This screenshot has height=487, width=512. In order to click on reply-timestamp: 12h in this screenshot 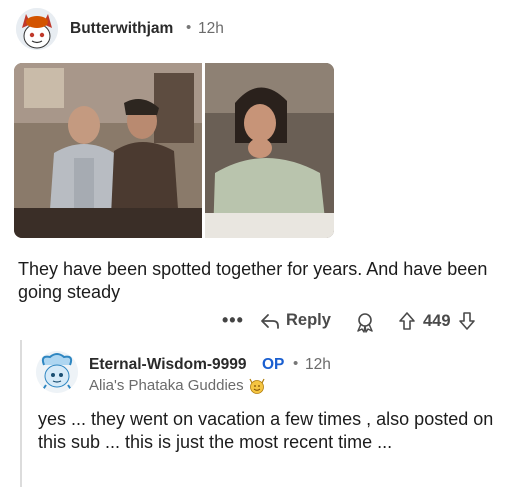, I will do `click(318, 364)`.